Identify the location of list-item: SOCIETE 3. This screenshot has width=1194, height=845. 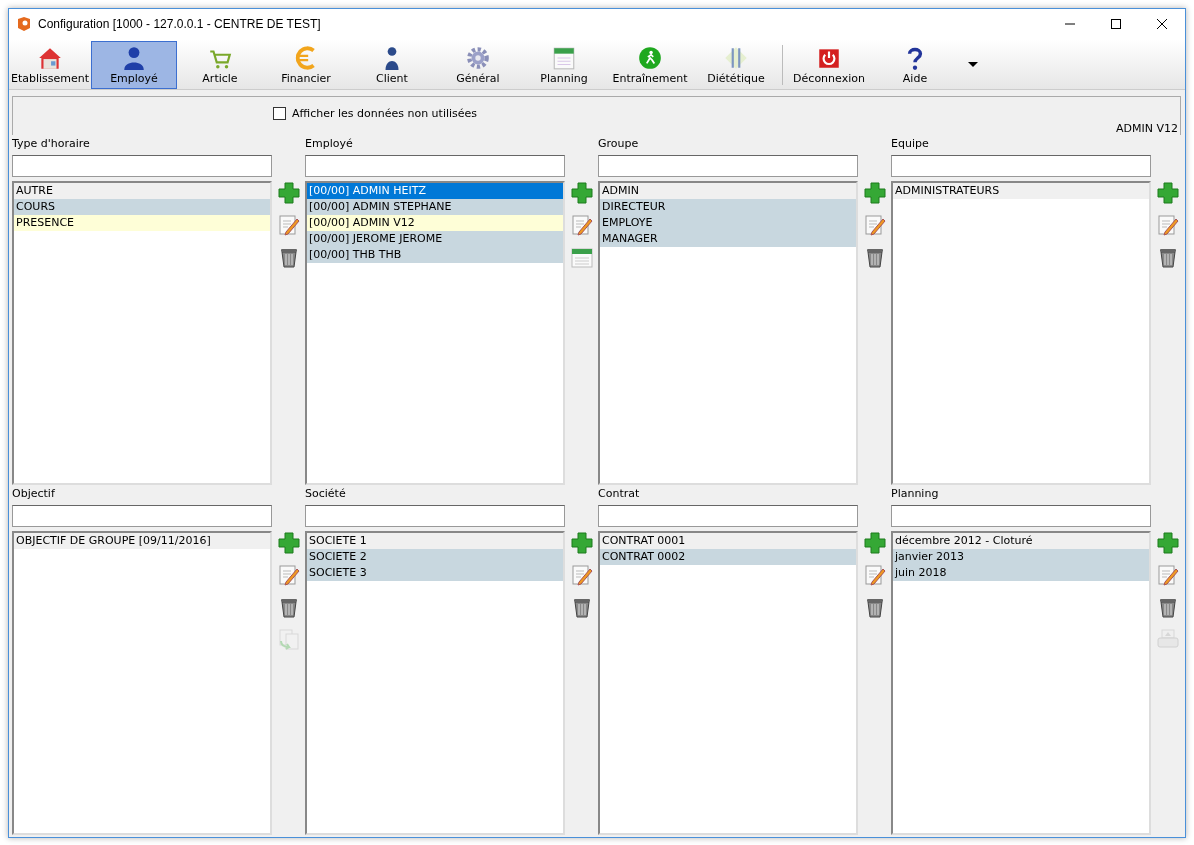
(435, 573).